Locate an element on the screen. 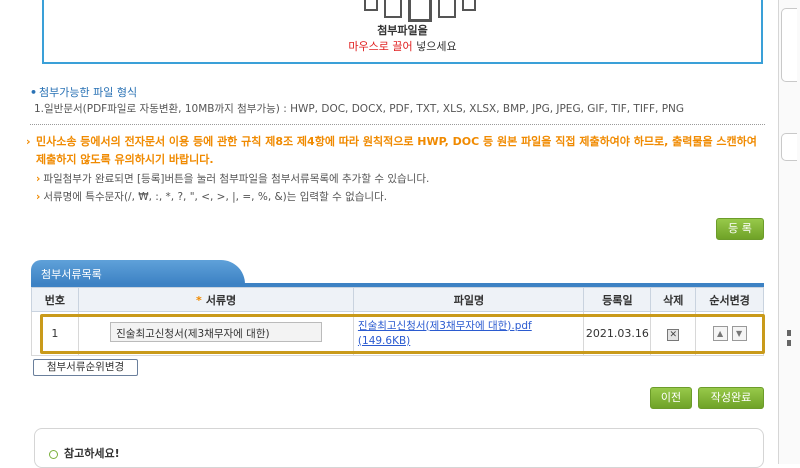 This screenshot has width=800, height=468. required-mark: * is located at coordinates (199, 300).